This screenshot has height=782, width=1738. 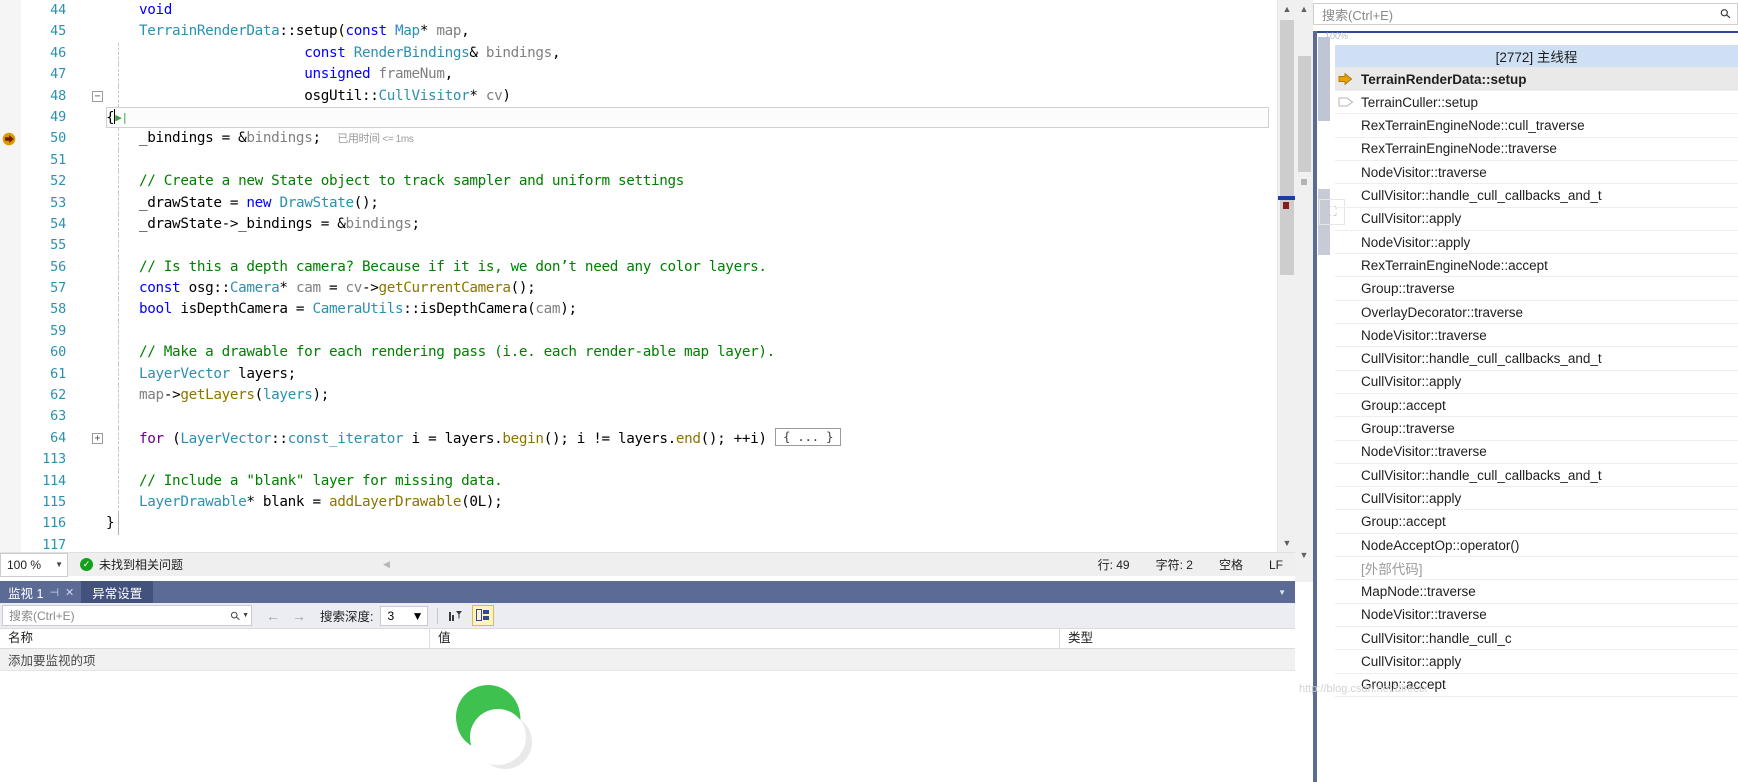 What do you see at coordinates (1276, 565) in the screenshot?
I see `line-ending-indicator: LF` at bounding box center [1276, 565].